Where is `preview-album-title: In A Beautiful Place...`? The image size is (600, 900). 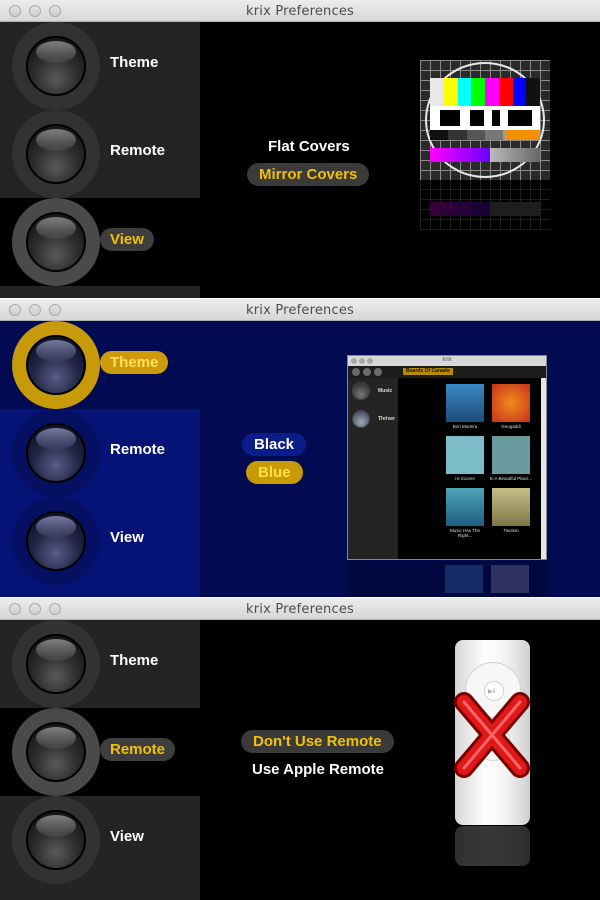
preview-album-title: In A Beautiful Place... is located at coordinates (511, 478).